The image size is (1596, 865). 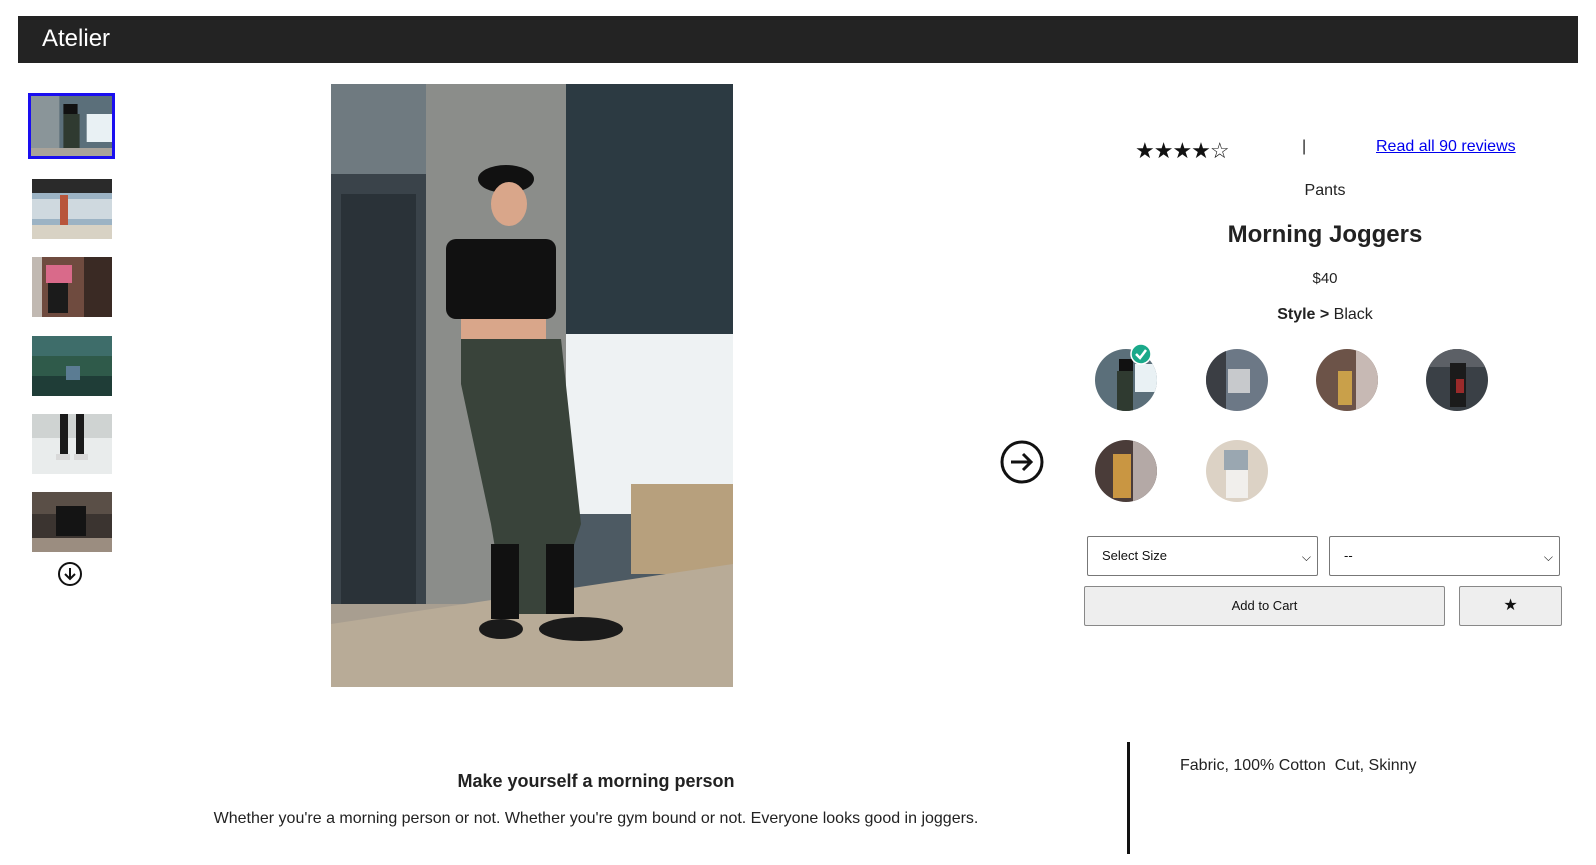 I want to click on quantity-select: -- ⌵, so click(x=1444, y=556).